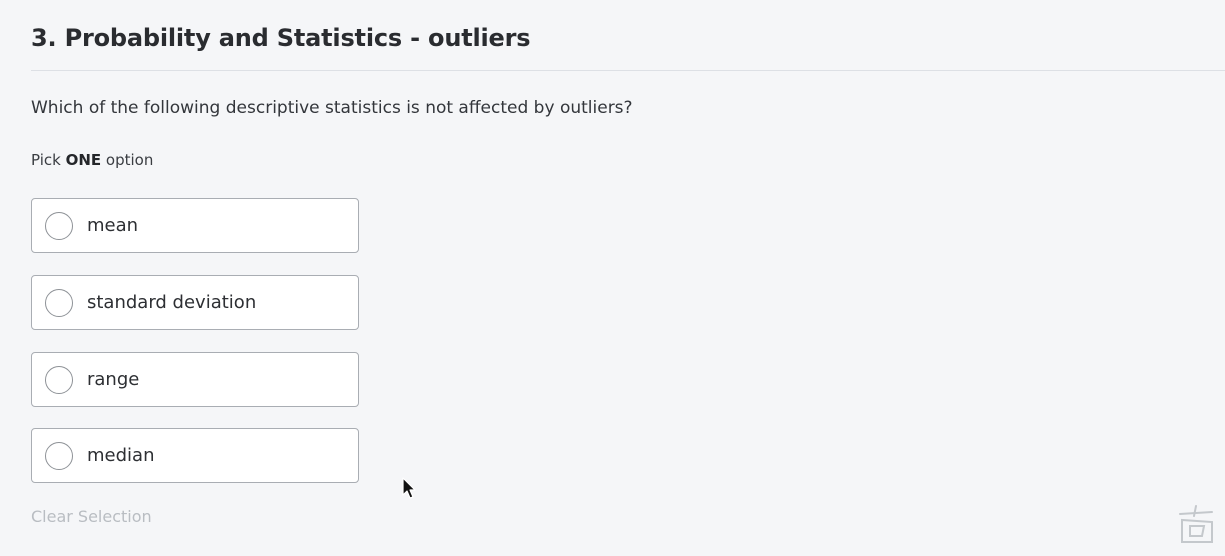  What do you see at coordinates (121, 455) in the screenshot?
I see `option-label: median` at bounding box center [121, 455].